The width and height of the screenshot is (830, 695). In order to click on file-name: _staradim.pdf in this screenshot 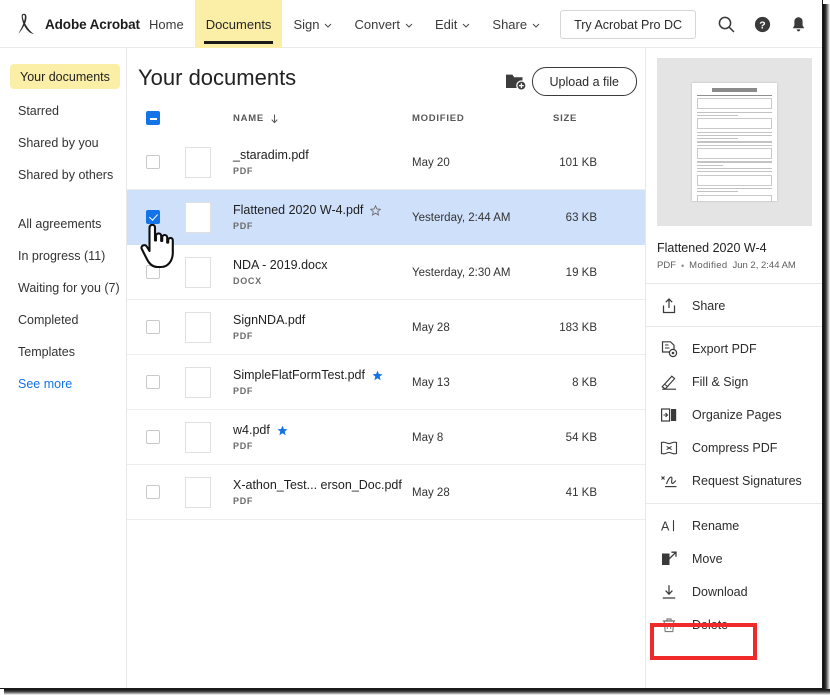, I will do `click(271, 155)`.